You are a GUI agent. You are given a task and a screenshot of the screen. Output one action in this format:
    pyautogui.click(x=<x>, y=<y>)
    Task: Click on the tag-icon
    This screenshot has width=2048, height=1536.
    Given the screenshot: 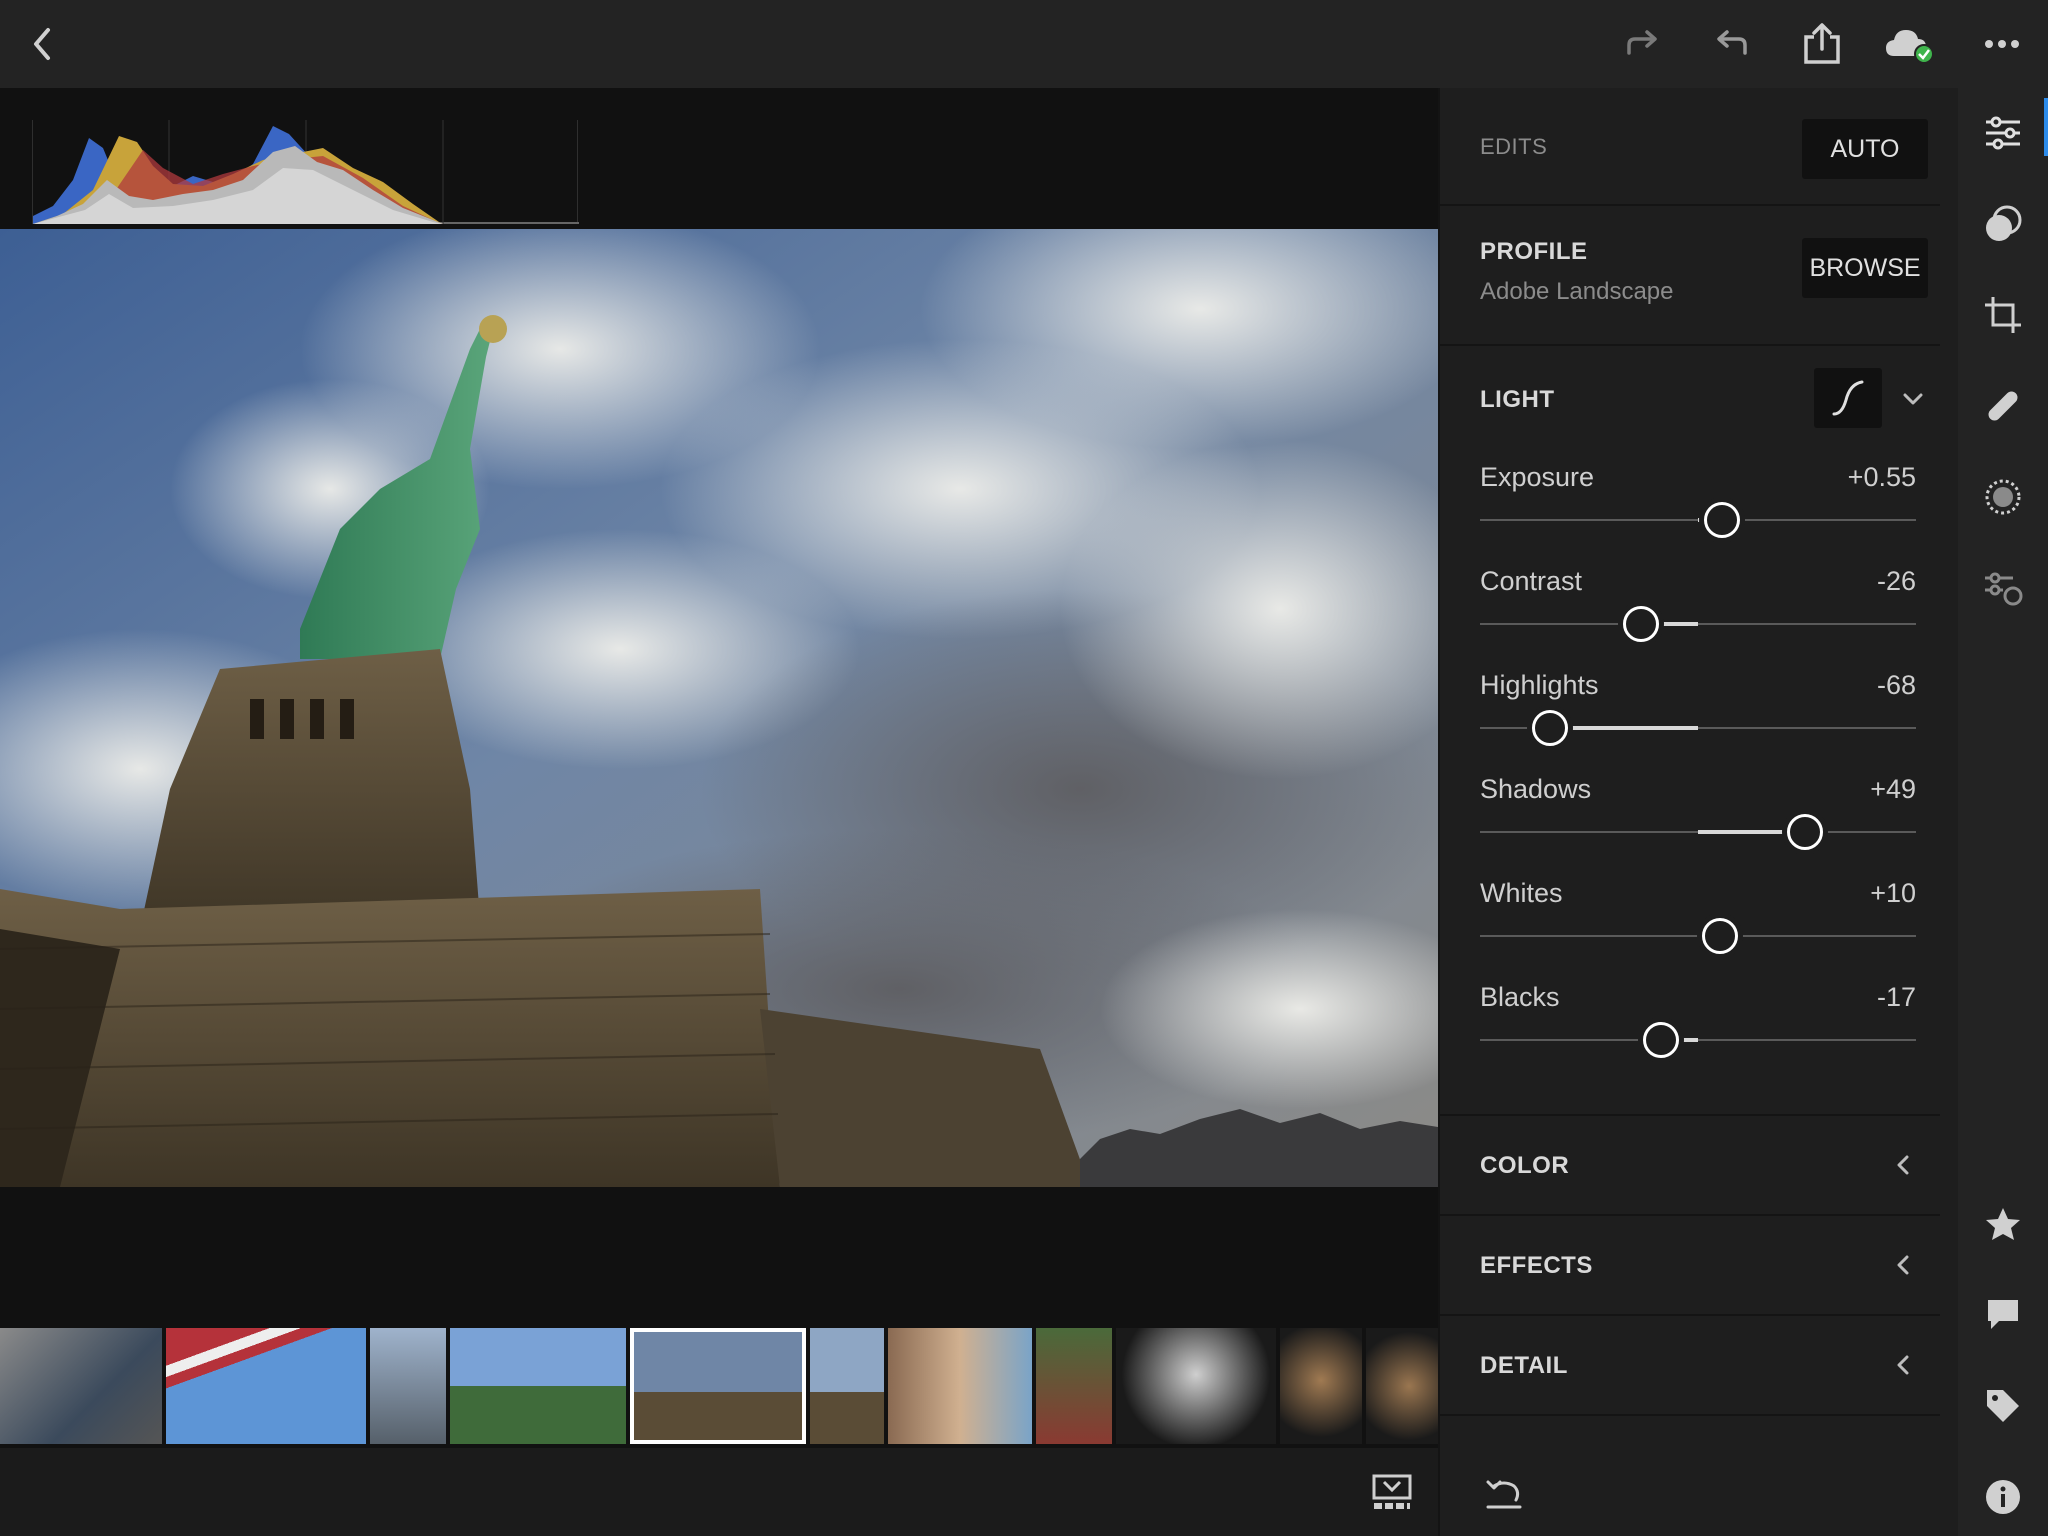 What is the action you would take?
    pyautogui.click(x=2003, y=1406)
    